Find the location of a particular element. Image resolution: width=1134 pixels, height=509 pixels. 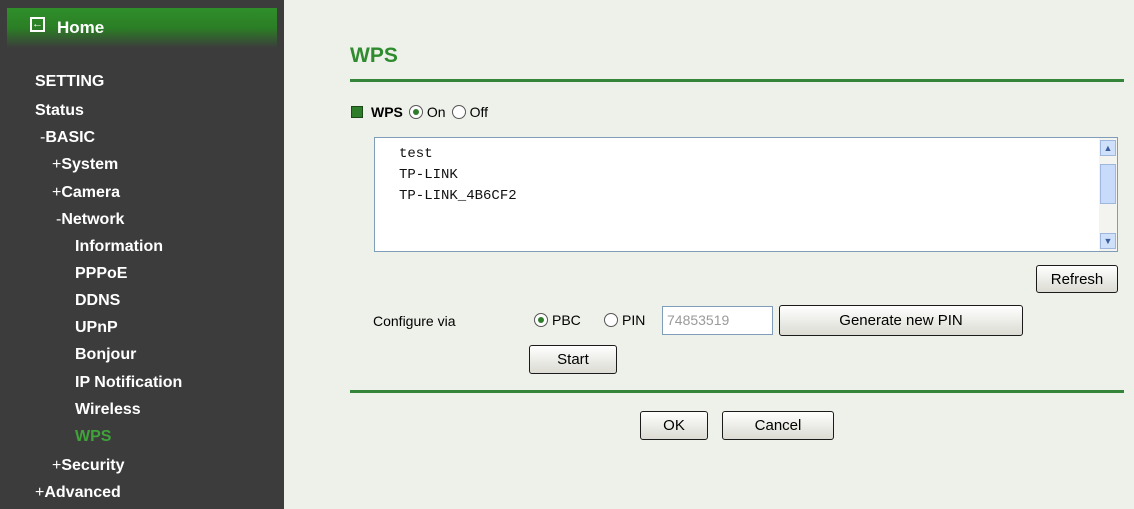

pin-option: PIN is located at coordinates (621, 320).